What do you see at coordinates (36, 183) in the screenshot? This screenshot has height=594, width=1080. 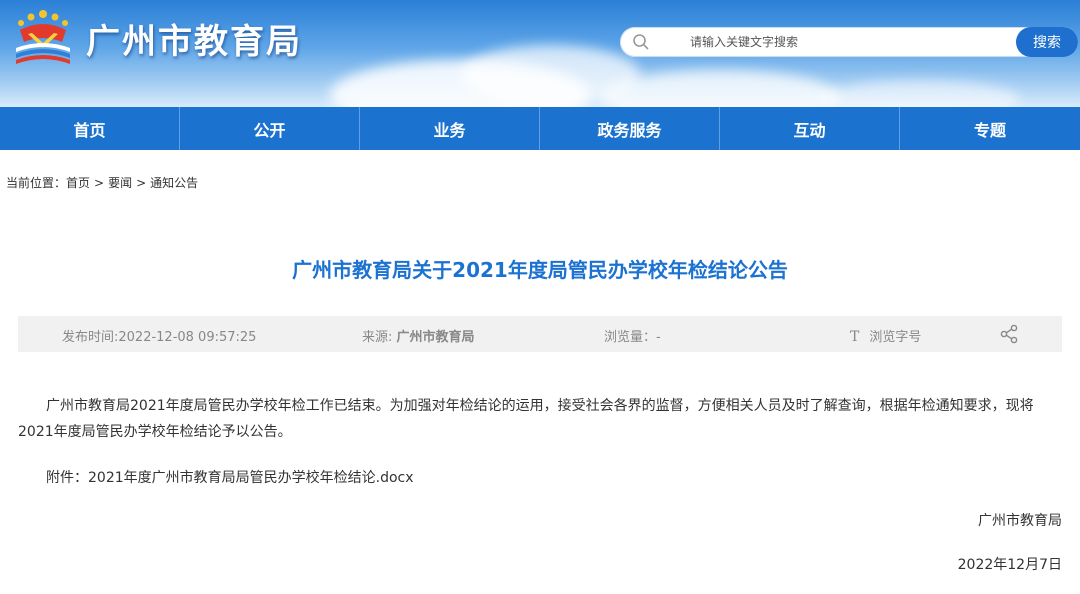 I see `breadcrumb-prefix: 当前位置：` at bounding box center [36, 183].